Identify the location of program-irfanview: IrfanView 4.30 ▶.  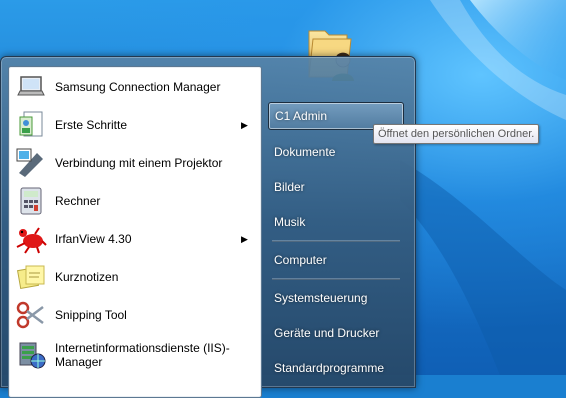
(135, 239).